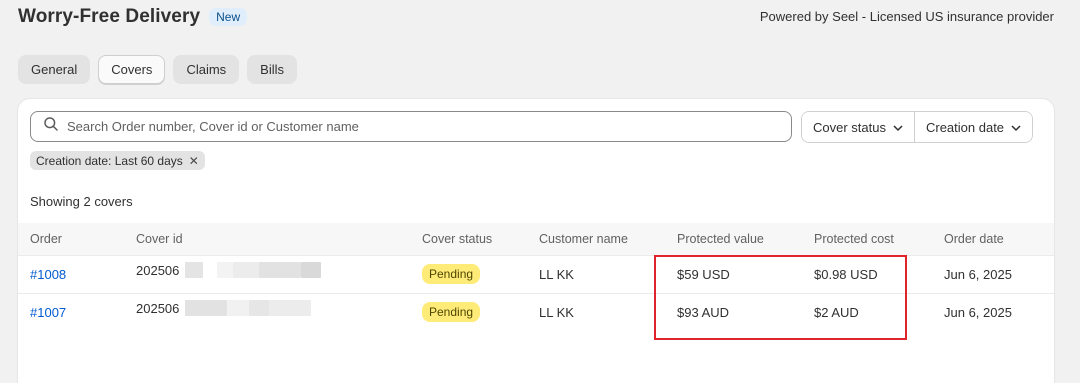 This screenshot has height=383, width=1080. I want to click on protected-value: $59 USD, so click(703, 274).